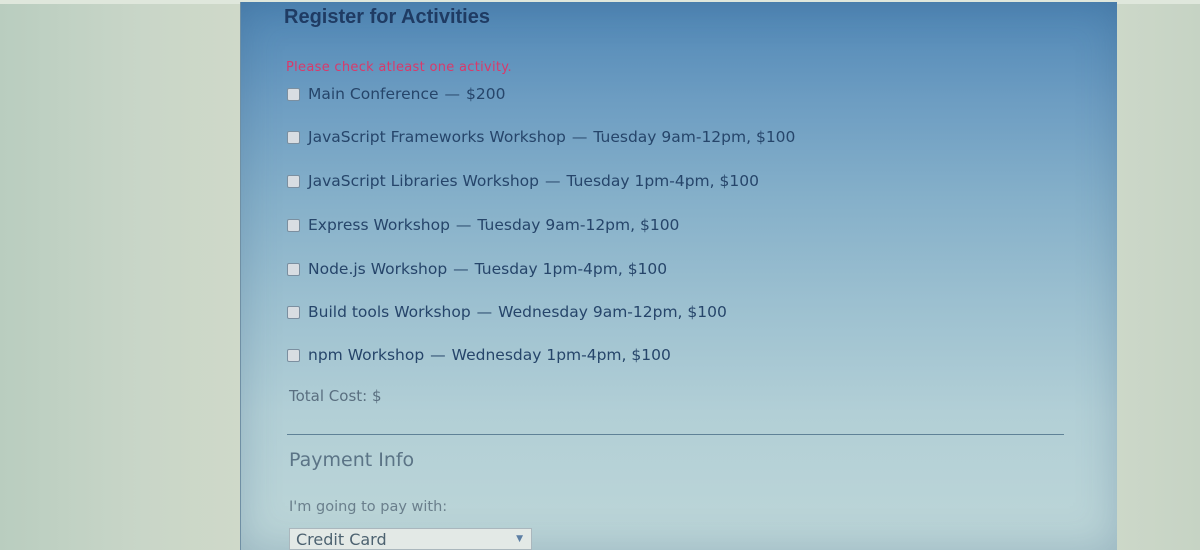  Describe the element at coordinates (423, 181) in the screenshot. I see `activity-name: JavaScript Libraries Workshop` at that location.